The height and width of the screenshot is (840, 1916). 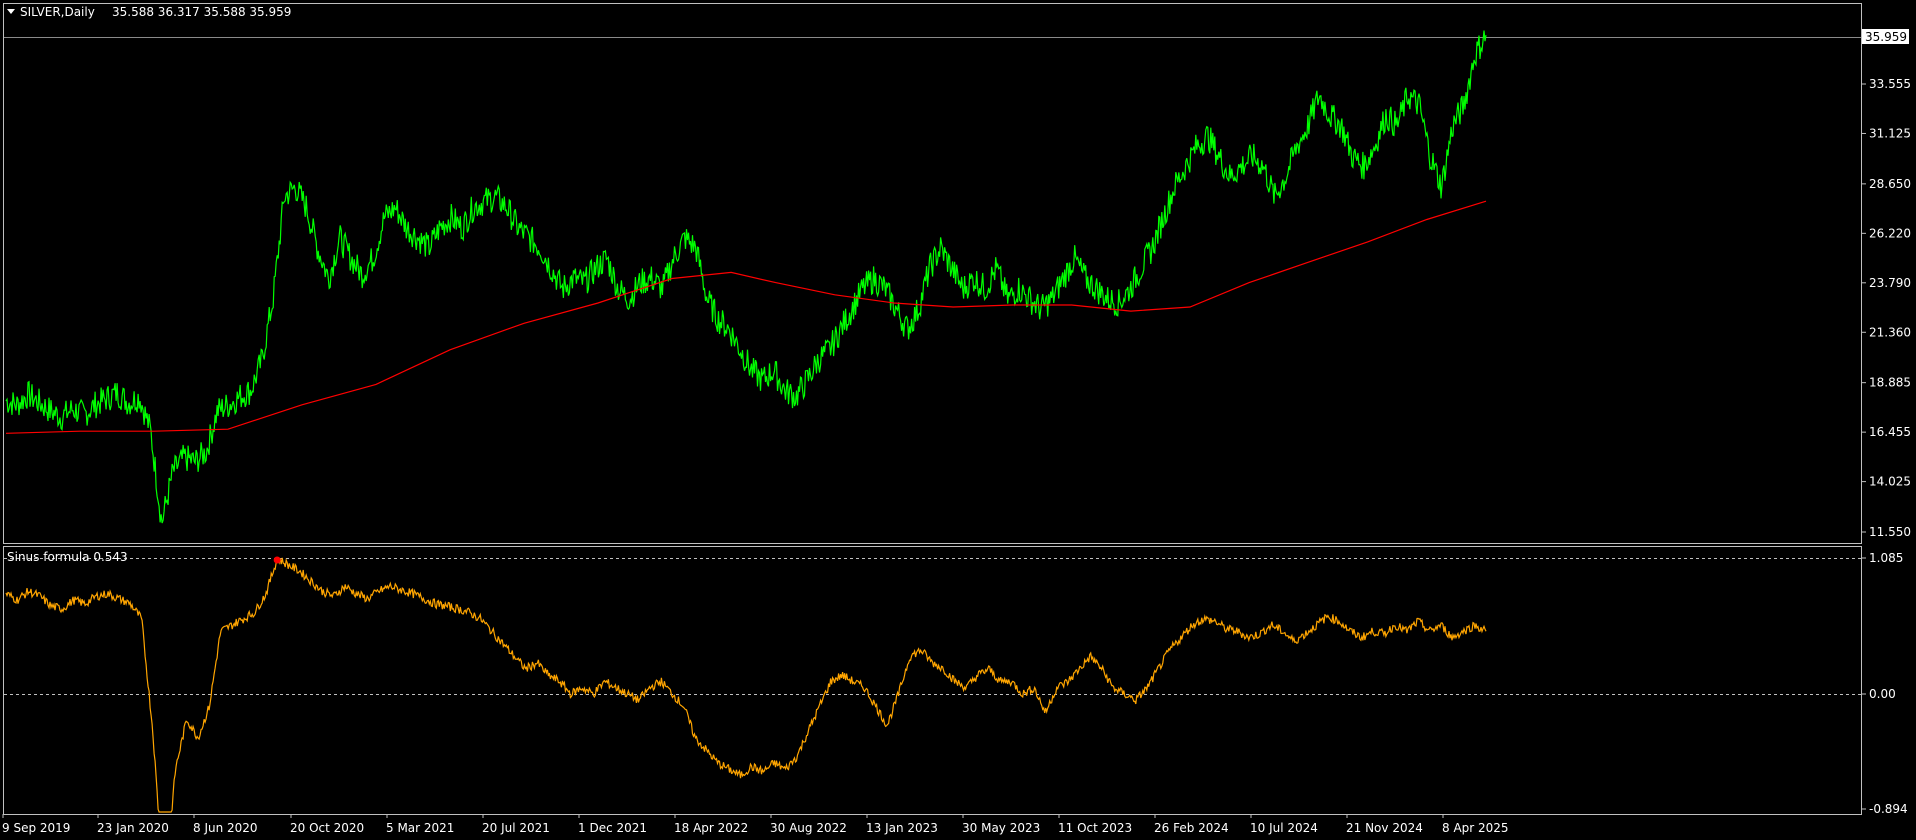 What do you see at coordinates (67, 557) in the screenshot?
I see `indicator-label: Sinus formula 0.543` at bounding box center [67, 557].